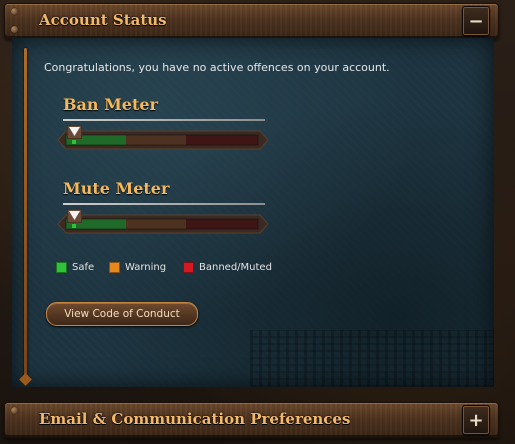 This screenshot has width=515, height=444. I want to click on legend-safe: Safe, so click(75, 267).